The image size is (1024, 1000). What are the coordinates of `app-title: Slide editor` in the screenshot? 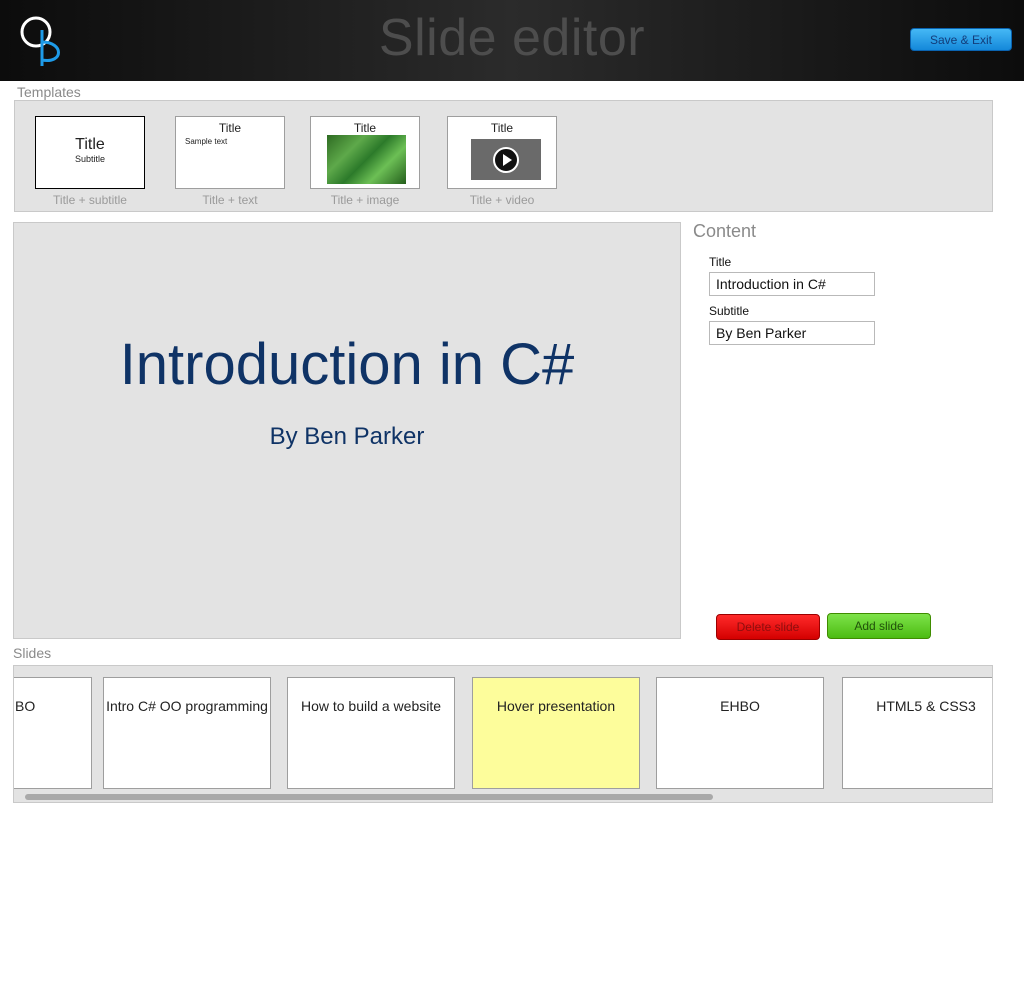 It's located at (512, 38).